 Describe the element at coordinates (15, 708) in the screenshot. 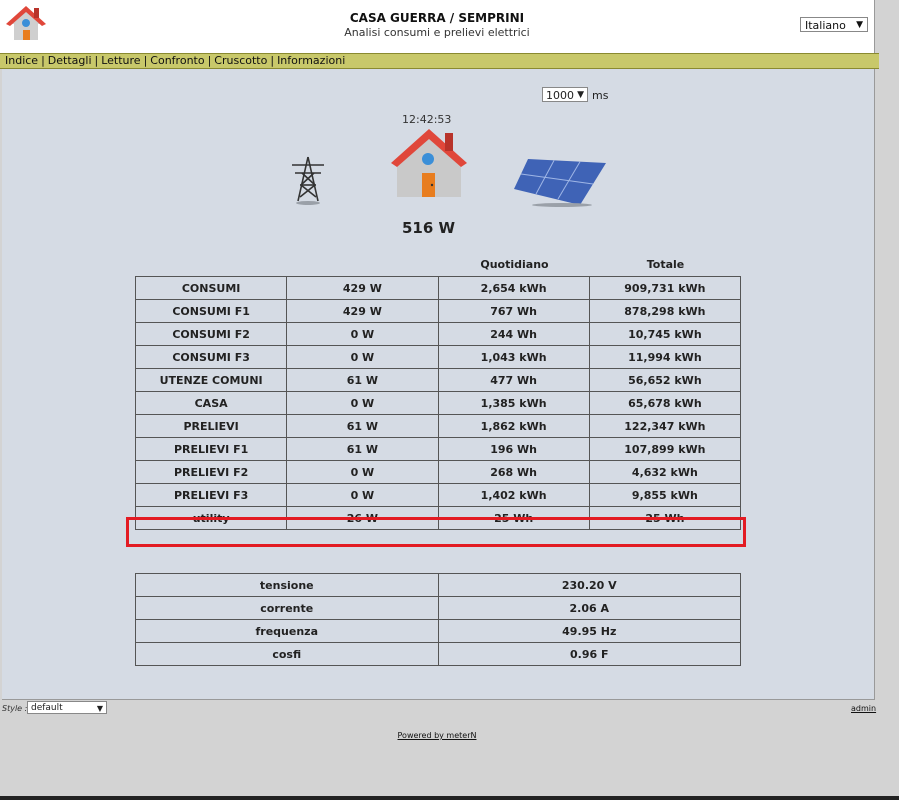

I see `style-label: Style :` at that location.